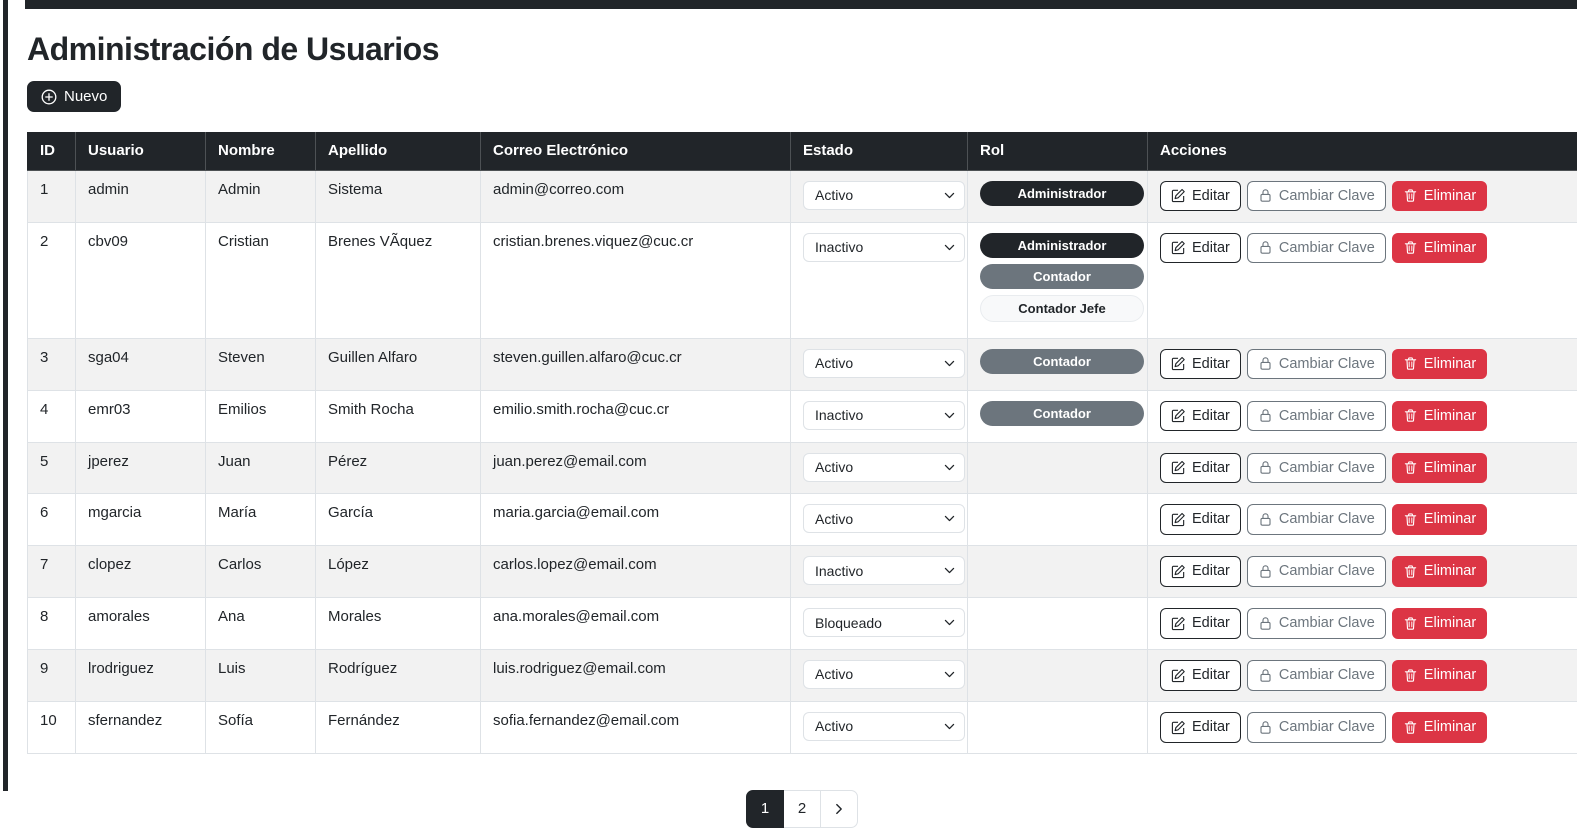 This screenshot has width=1577, height=828. I want to click on cell-correo: luis.rodriguez@email.com, so click(636, 675).